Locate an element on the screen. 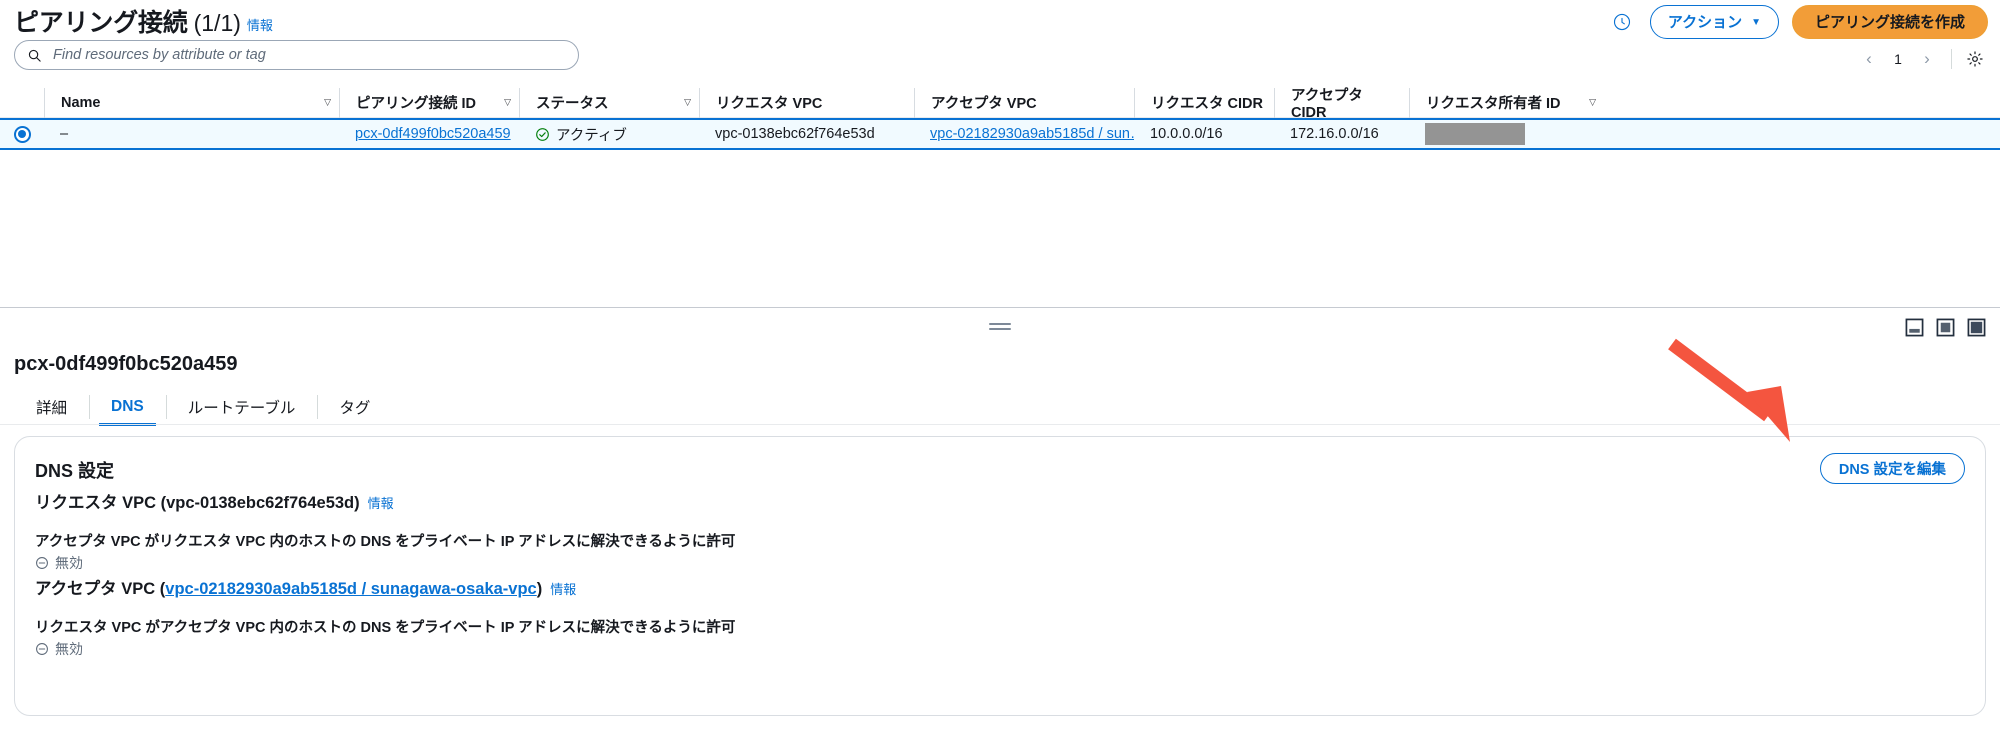  peering-id-link: pcx-0df499f0bc520a459 is located at coordinates (433, 134).